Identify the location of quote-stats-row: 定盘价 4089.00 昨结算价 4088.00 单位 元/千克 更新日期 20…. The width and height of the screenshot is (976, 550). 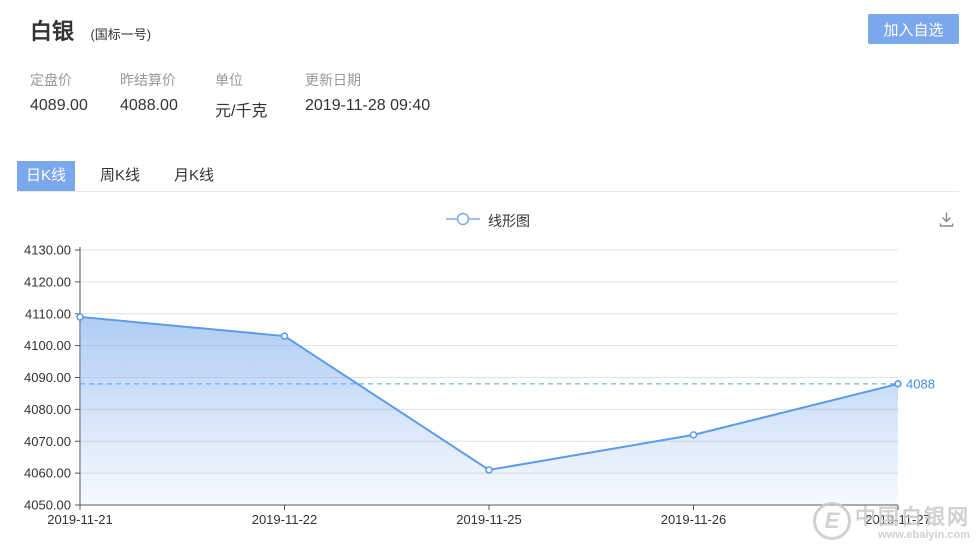
(488, 95).